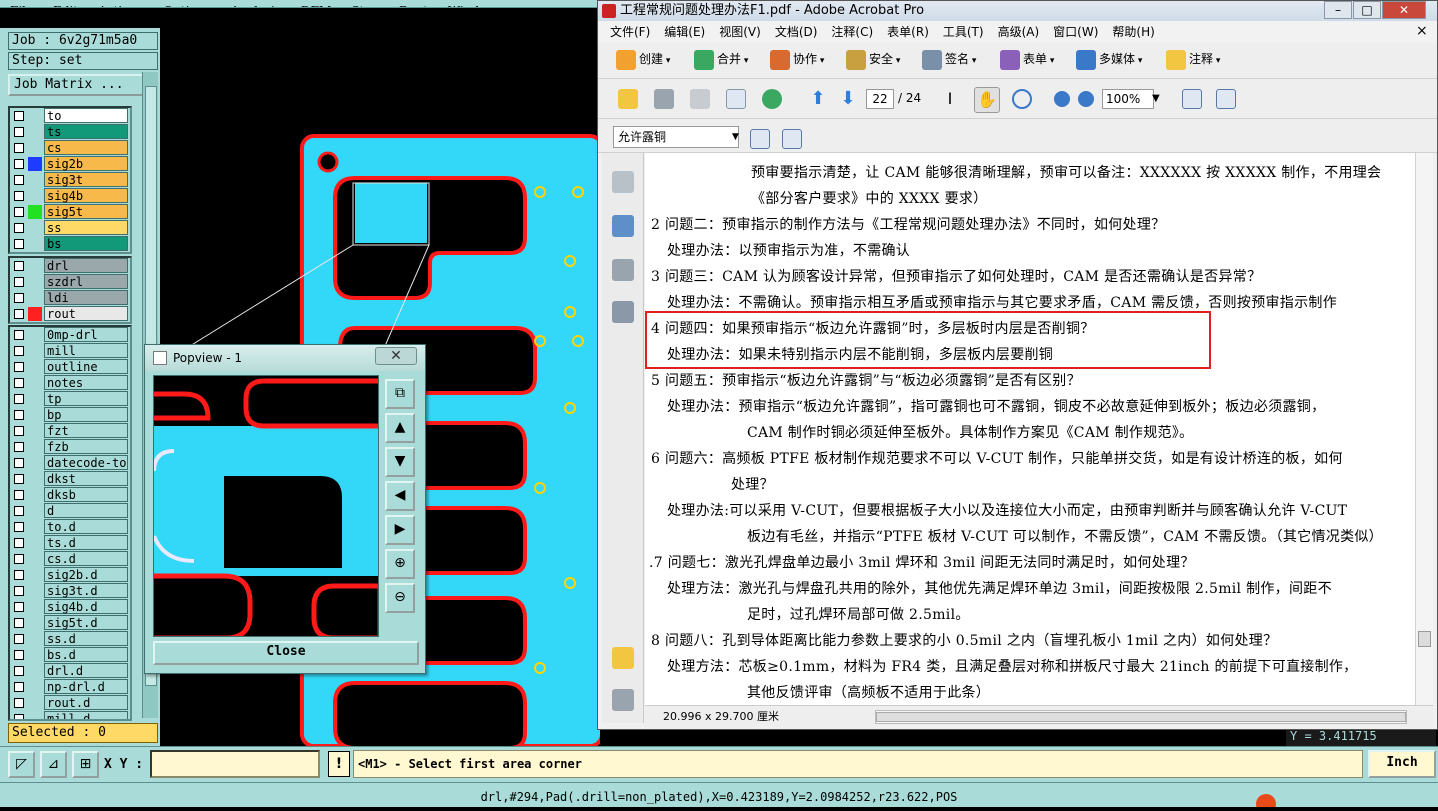 The width and height of the screenshot is (1438, 811). I want to click on toolbar-8-button: 注释 ▾, so click(1193, 60).